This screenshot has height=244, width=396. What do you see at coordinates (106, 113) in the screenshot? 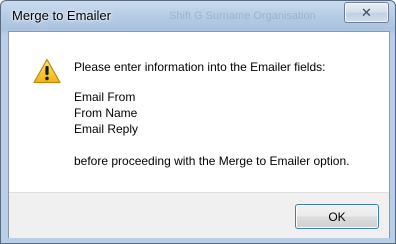
I see `field-from-name: From Name` at bounding box center [106, 113].